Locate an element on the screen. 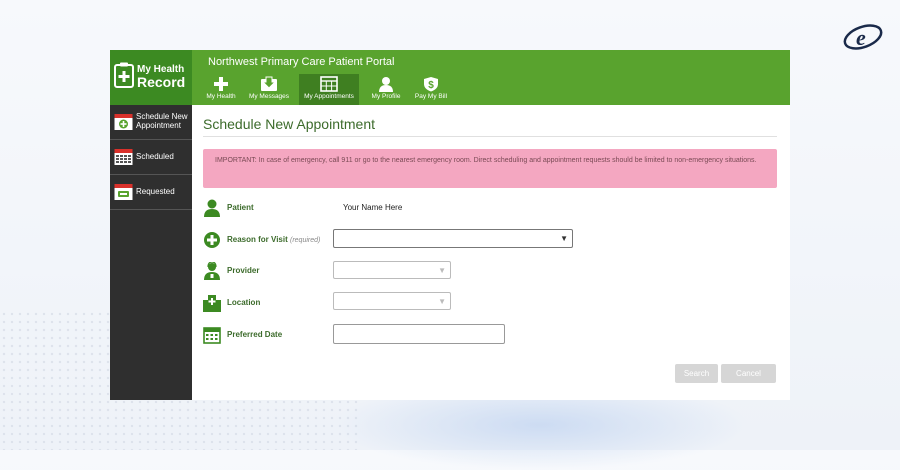 This screenshot has height=470, width=900. sidebar-item-label: Scheduled is located at coordinates (155, 156).